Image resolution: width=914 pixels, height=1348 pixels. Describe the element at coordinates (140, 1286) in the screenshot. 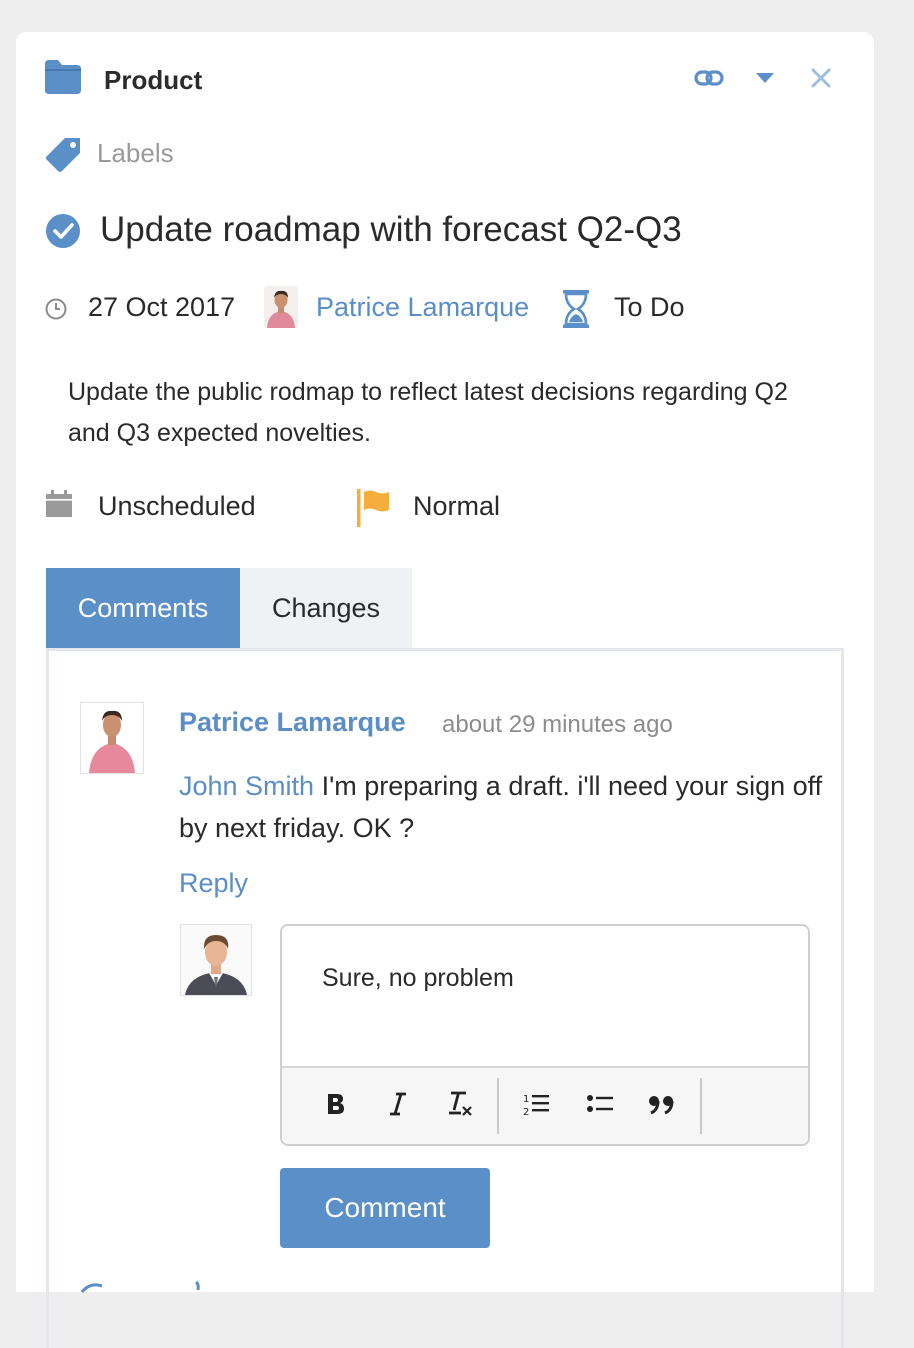

I see `partial-link` at that location.